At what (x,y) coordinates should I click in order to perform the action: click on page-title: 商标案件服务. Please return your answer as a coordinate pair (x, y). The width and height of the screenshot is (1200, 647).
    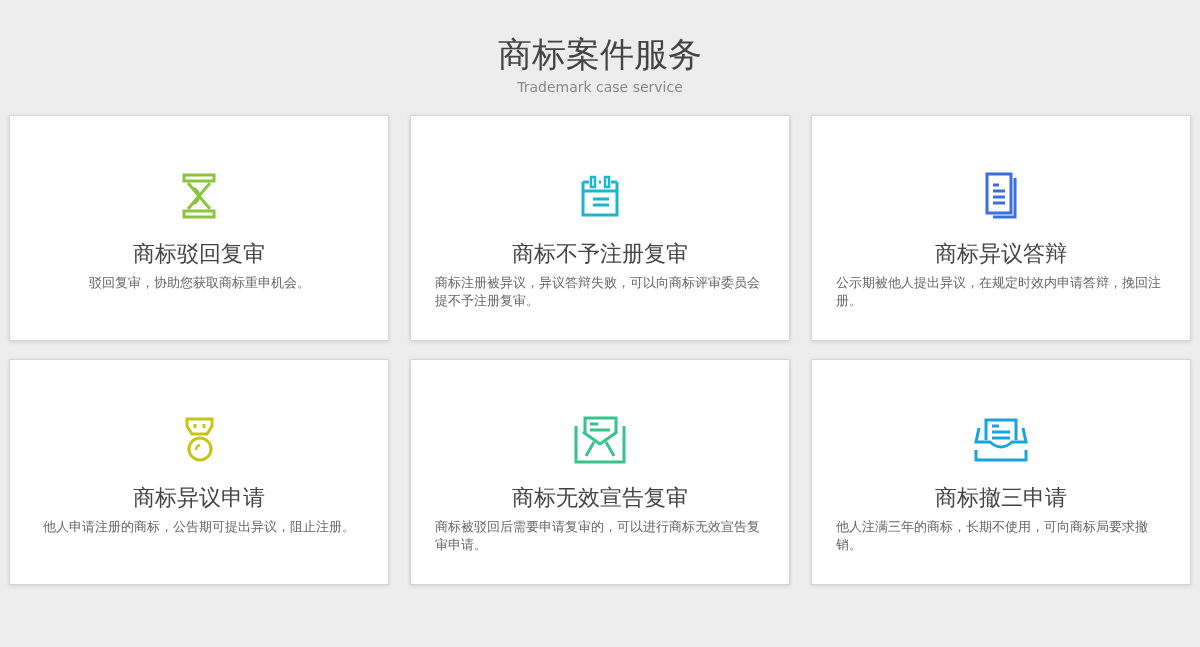
    Looking at the image, I should click on (600, 54).